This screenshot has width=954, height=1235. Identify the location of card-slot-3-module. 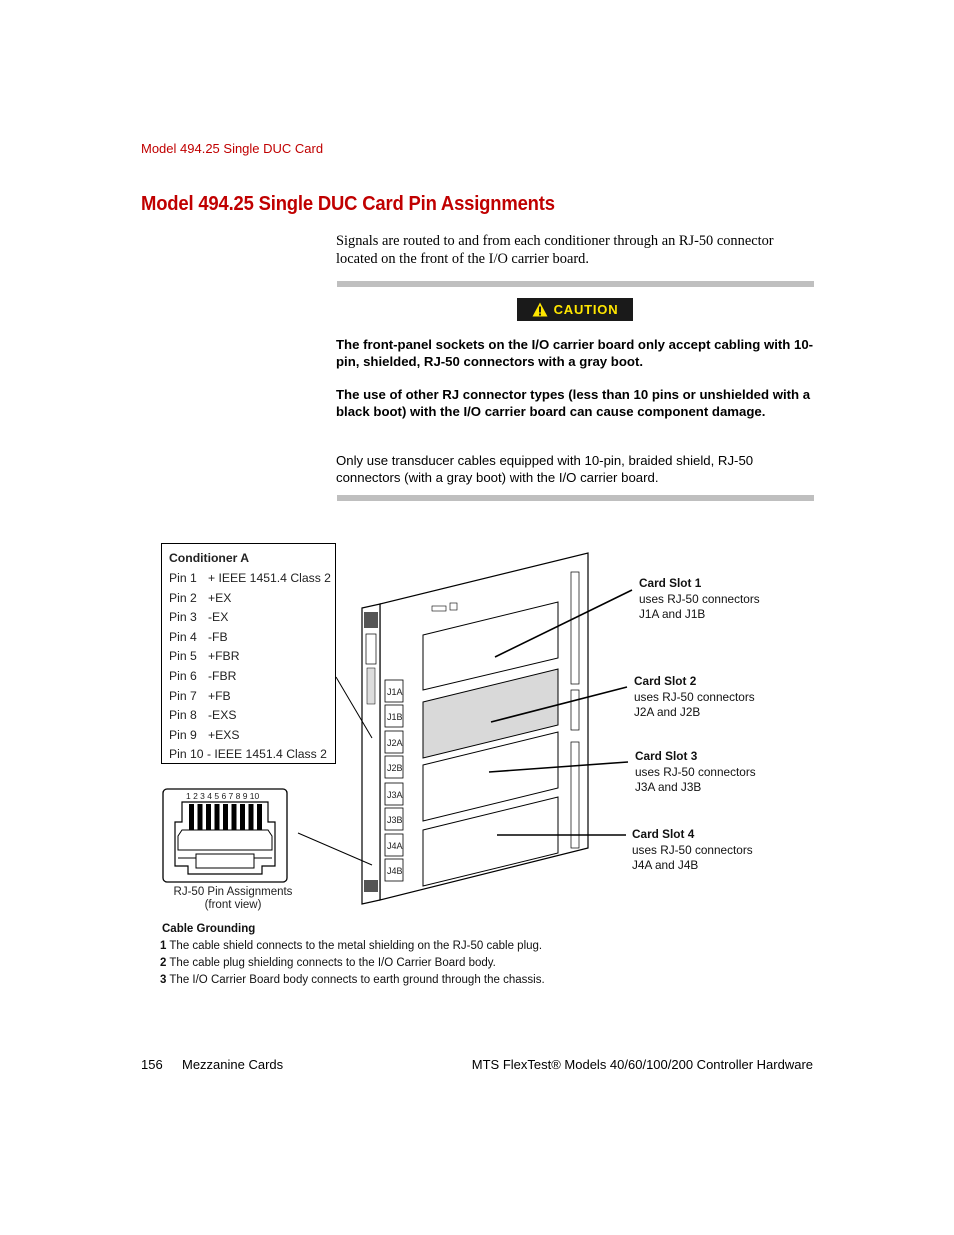
(490, 776).